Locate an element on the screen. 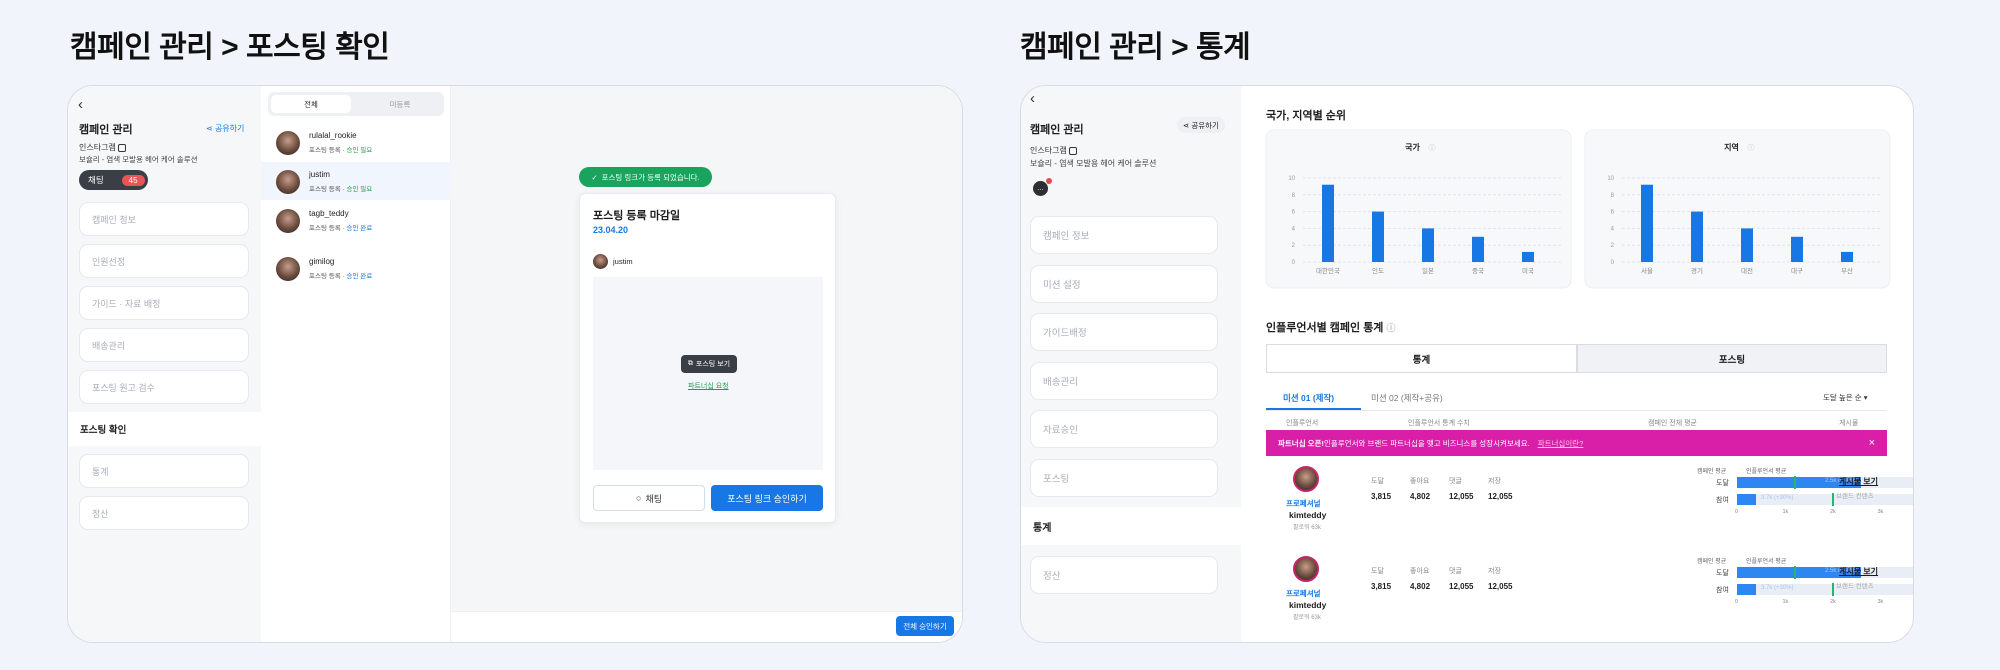 This screenshot has width=2000, height=670. axis-tick: 1k is located at coordinates (1785, 512).